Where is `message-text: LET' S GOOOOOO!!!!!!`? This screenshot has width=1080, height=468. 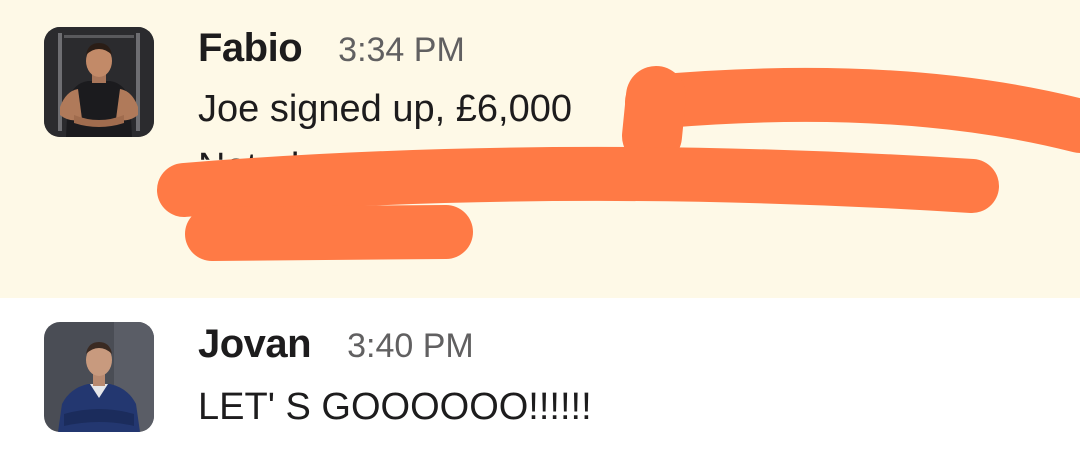 message-text: LET' S GOOOOOO!!!!!! is located at coordinates (395, 407).